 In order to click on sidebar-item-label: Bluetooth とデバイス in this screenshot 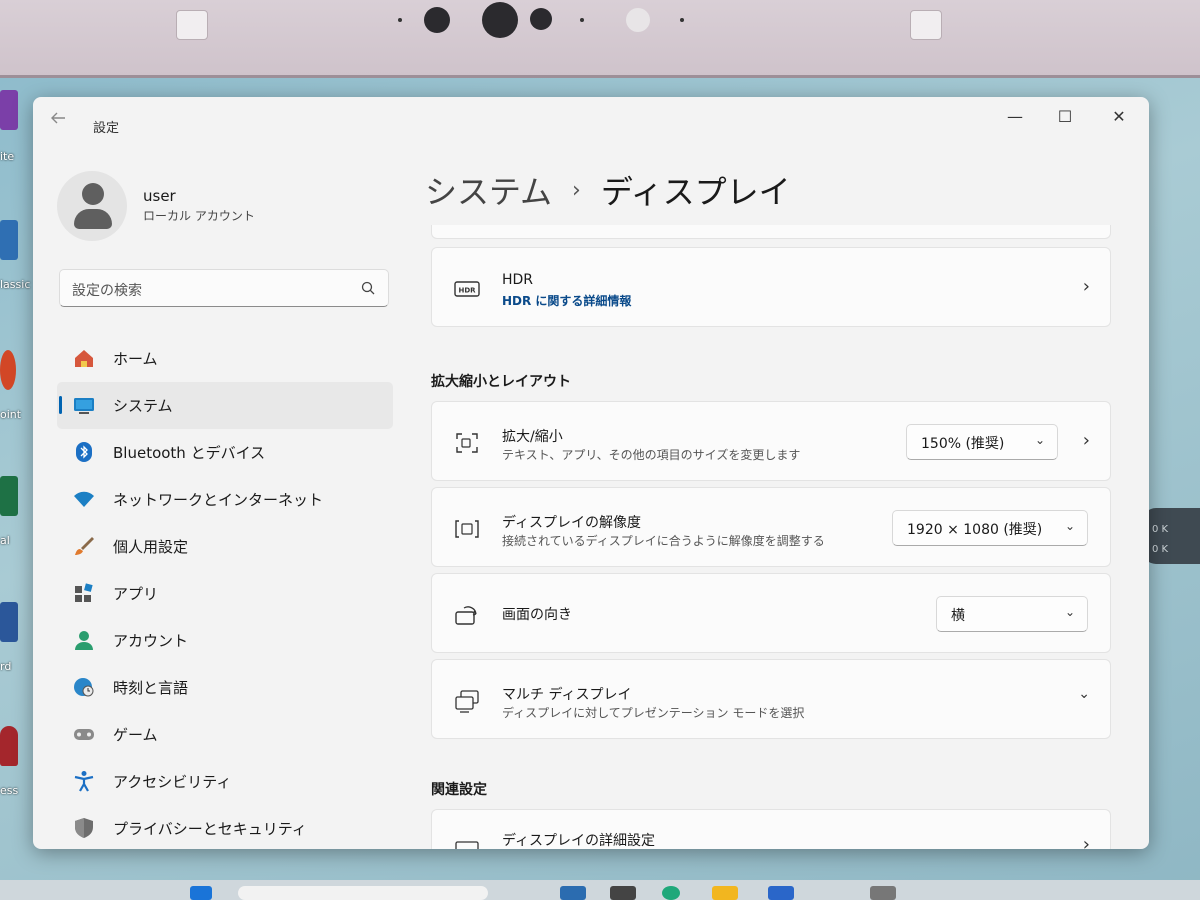, I will do `click(189, 453)`.